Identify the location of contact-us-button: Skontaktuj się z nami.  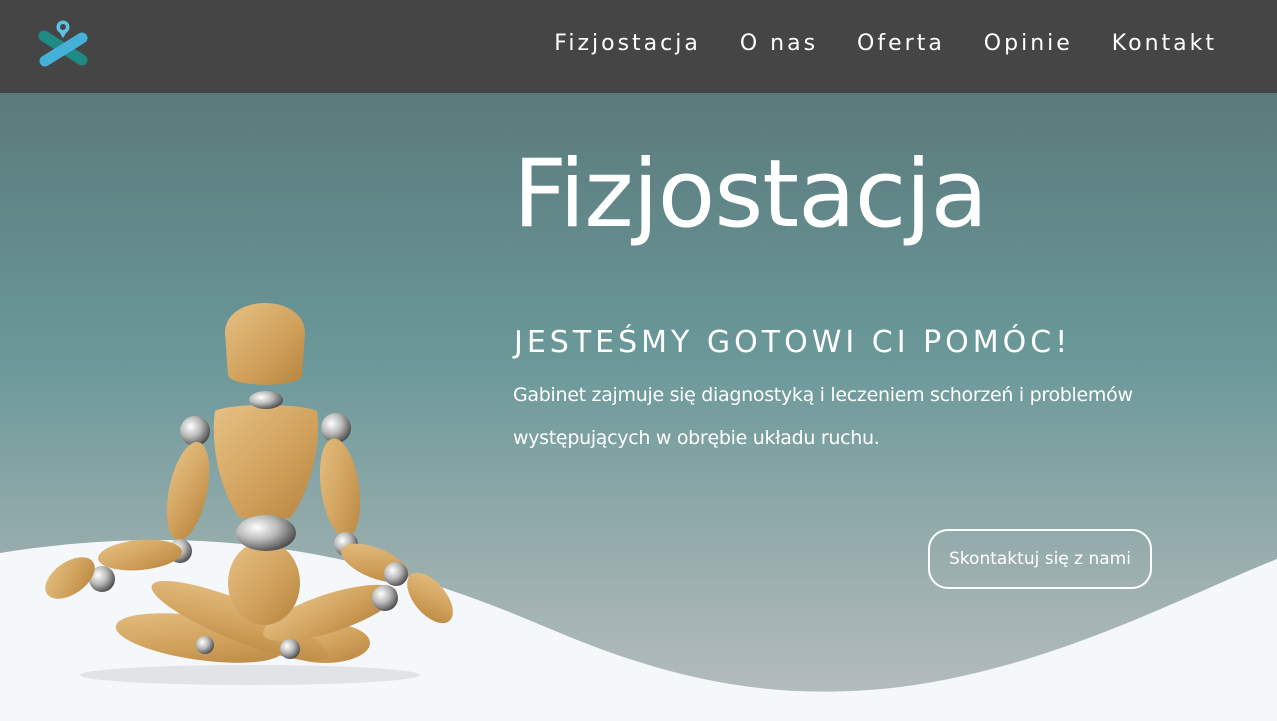
(1040, 559).